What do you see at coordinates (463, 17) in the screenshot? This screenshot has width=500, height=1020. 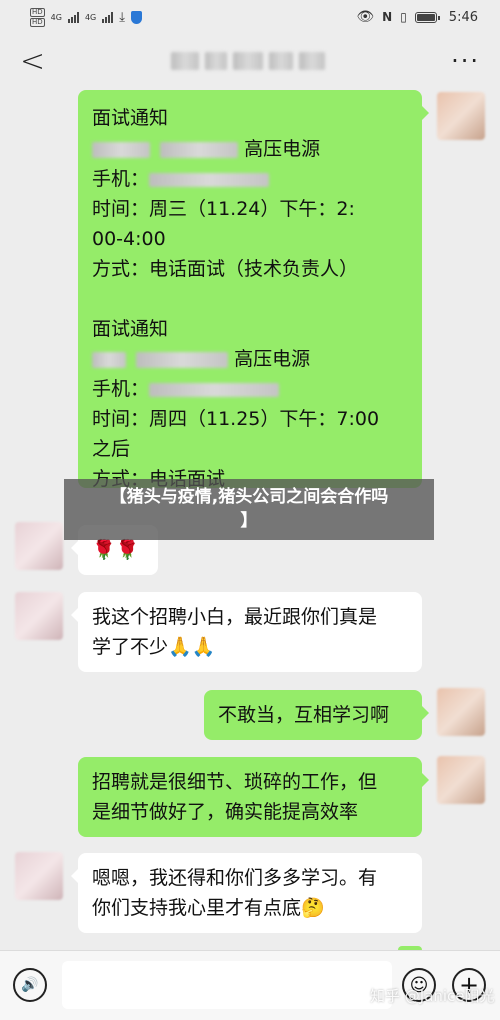 I see `clock: 5:46` at bounding box center [463, 17].